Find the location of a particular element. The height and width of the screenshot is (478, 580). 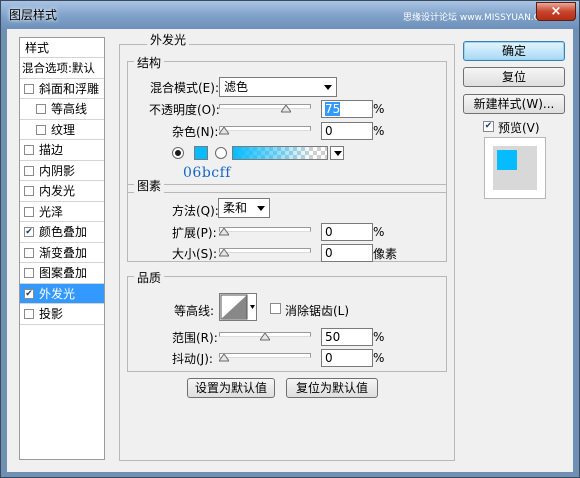

spread-thumb is located at coordinates (224, 232).